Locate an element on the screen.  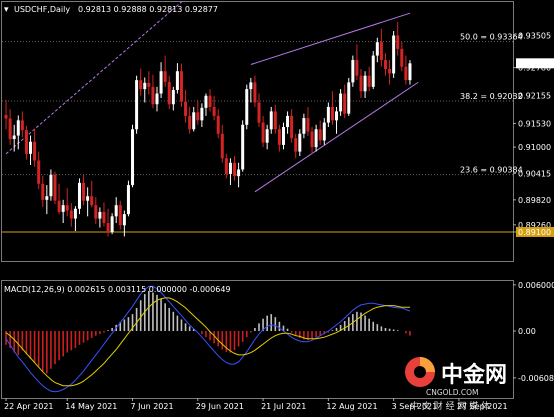
price-tick-label: 0.92155 is located at coordinates (534, 96).